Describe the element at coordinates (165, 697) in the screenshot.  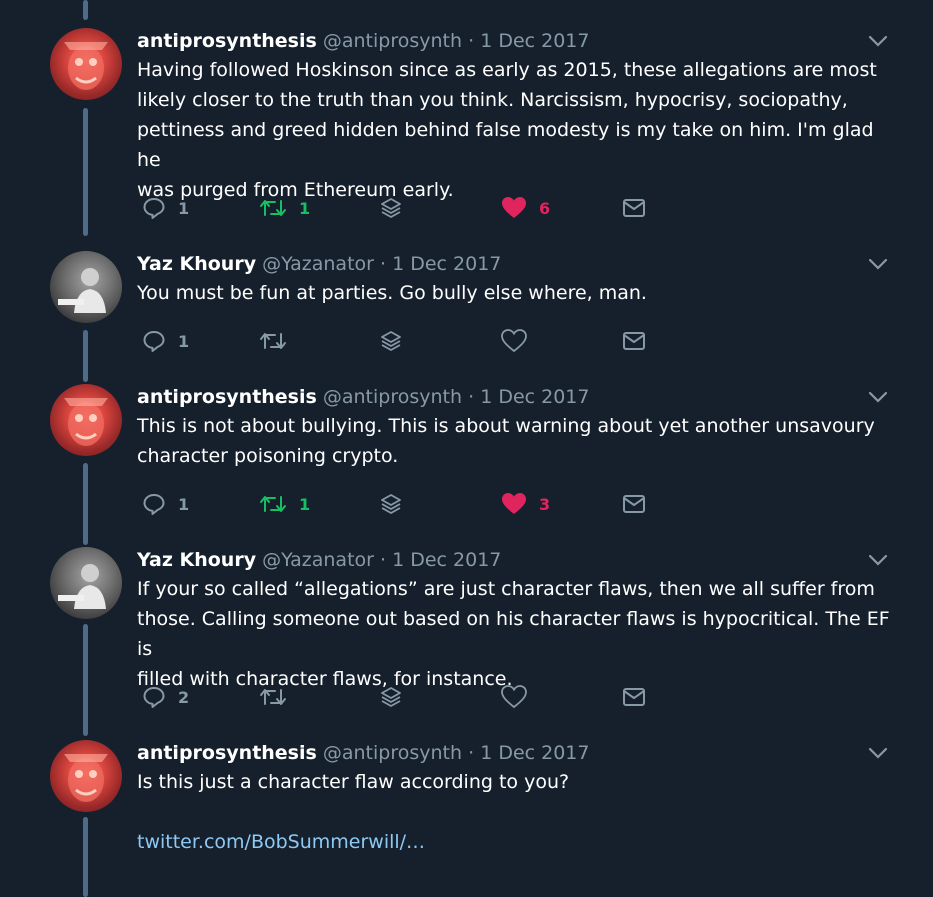
I see `reply-button: 2` at that location.